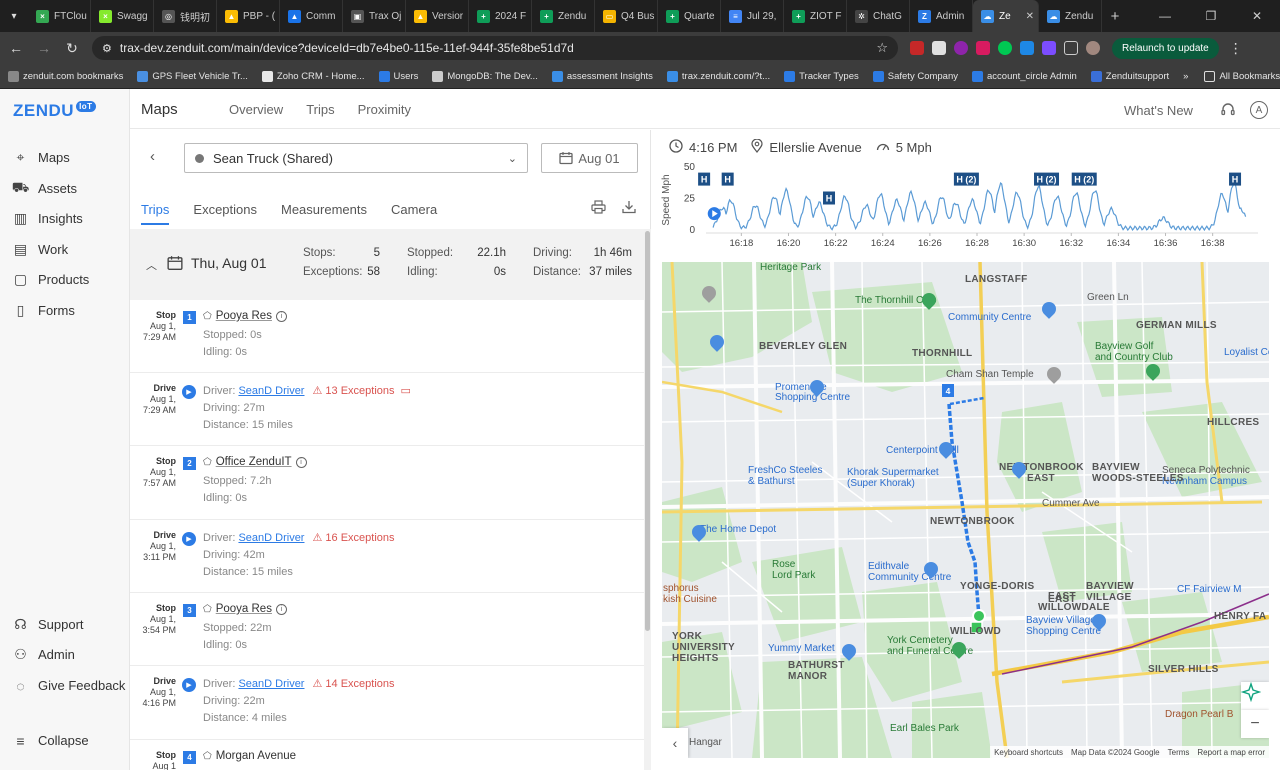 This screenshot has width=1280, height=770. I want to click on sidebar-item-forms: ▯ Forms, so click(43, 310).